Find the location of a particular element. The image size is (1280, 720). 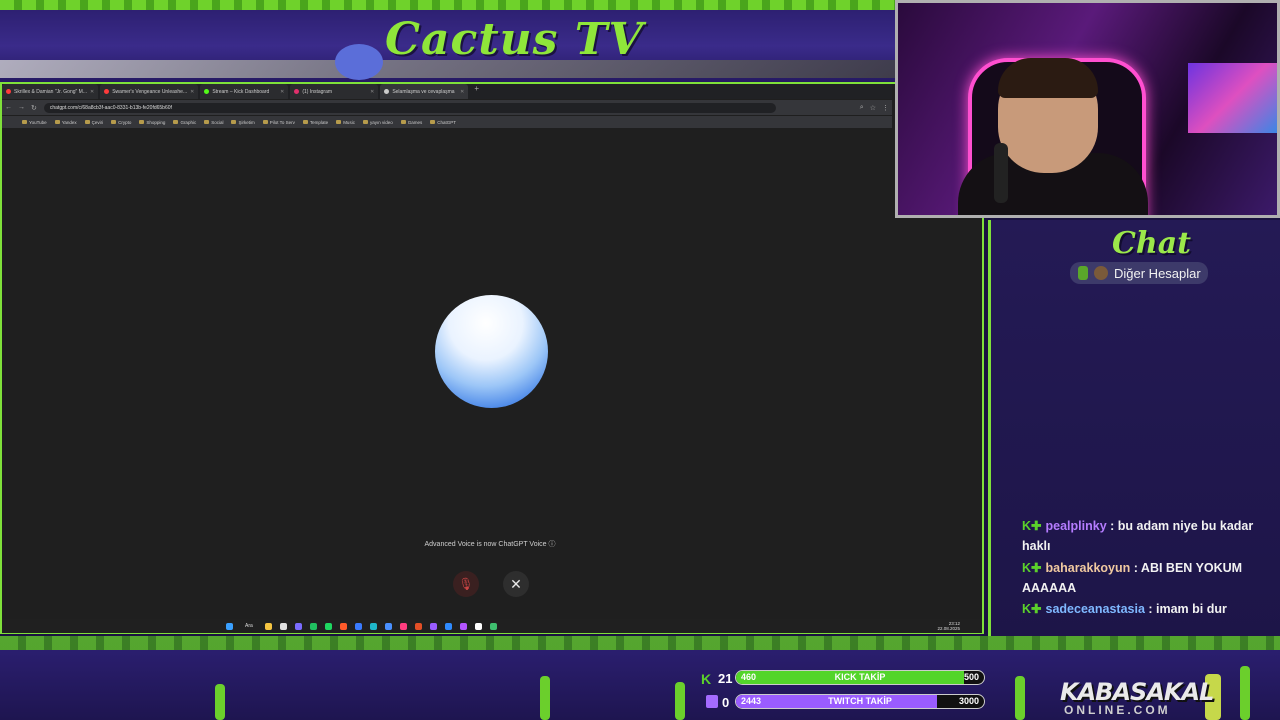

browser-tab: Stream – Kick Dashboard ✕ is located at coordinates (244, 91).